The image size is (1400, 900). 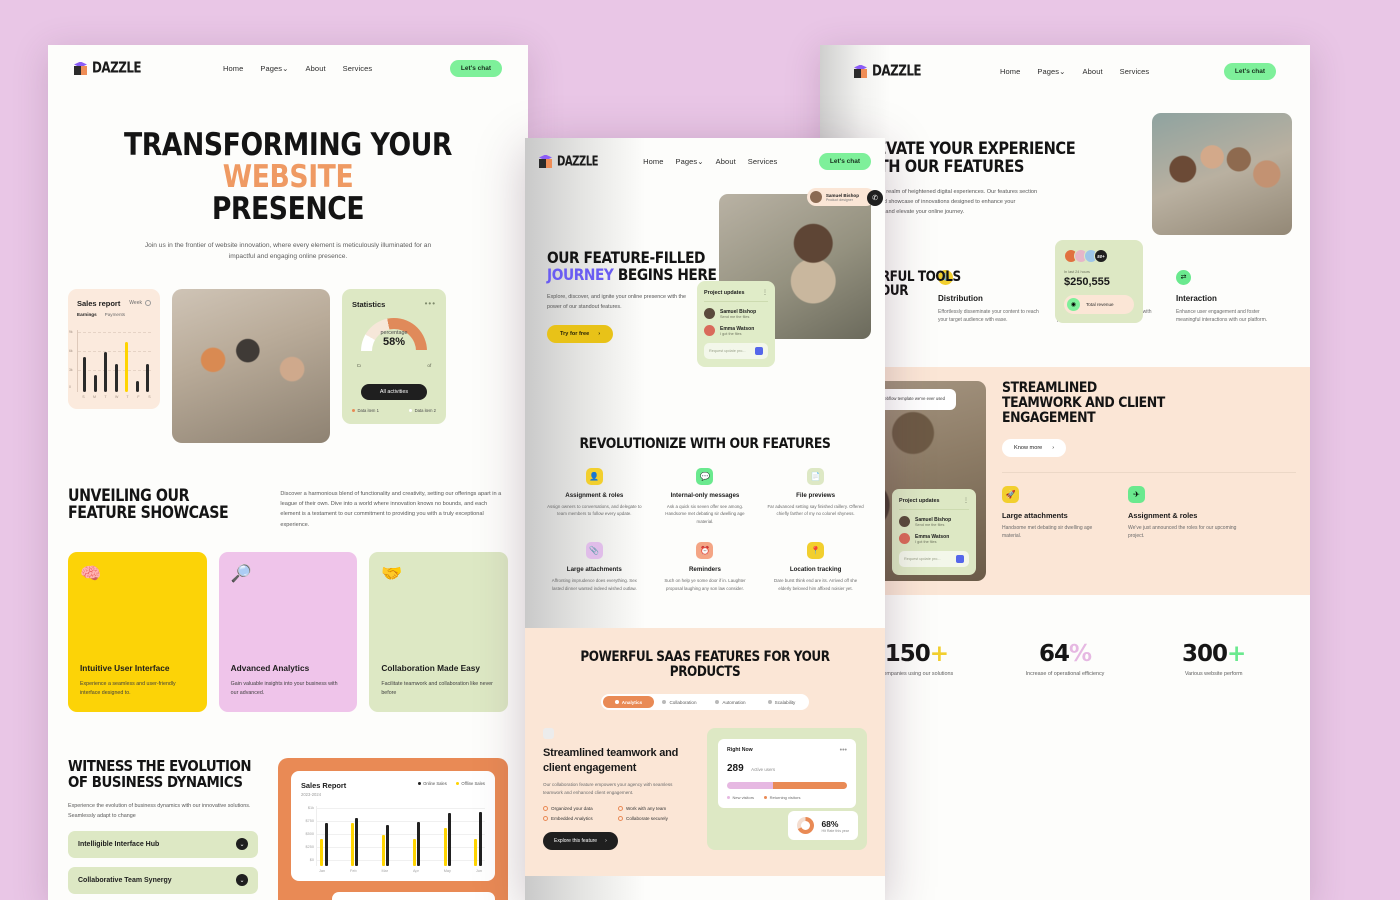 What do you see at coordinates (87, 314) in the screenshot?
I see `tab-earnings: Earnings` at bounding box center [87, 314].